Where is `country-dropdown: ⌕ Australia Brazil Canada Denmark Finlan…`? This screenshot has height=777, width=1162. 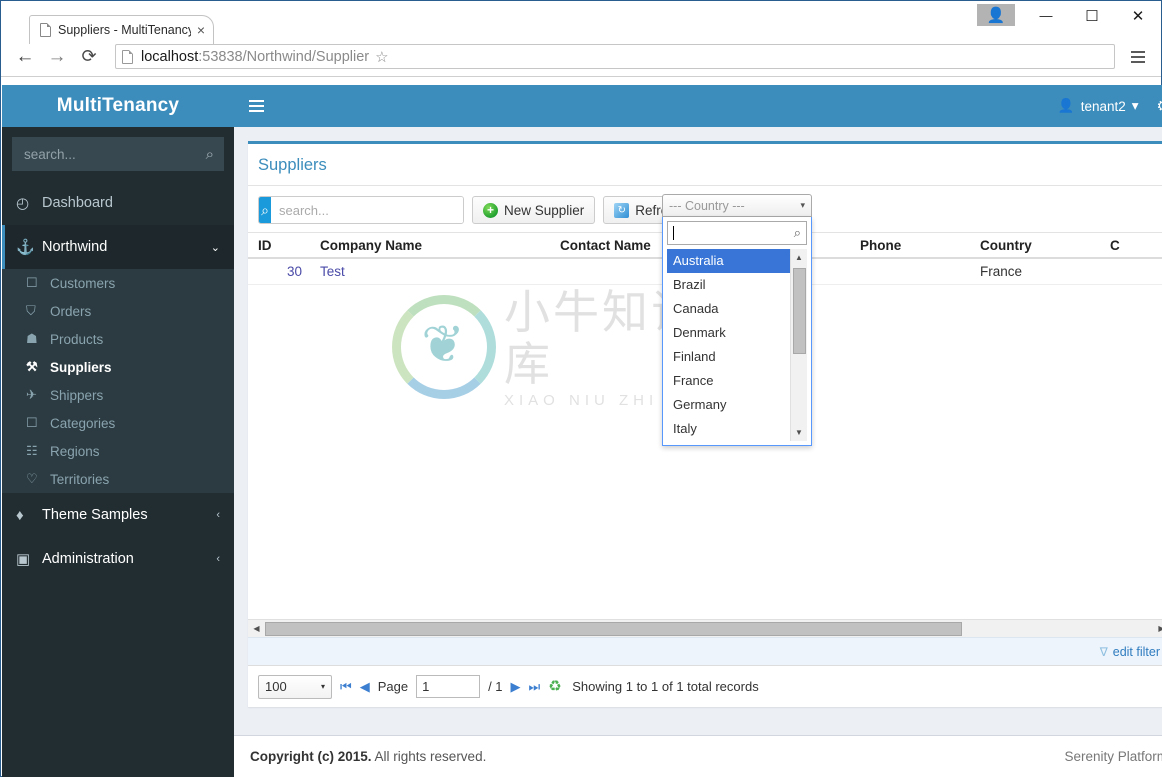 country-dropdown: ⌕ Australia Brazil Canada Denmark Finlan… is located at coordinates (737, 331).